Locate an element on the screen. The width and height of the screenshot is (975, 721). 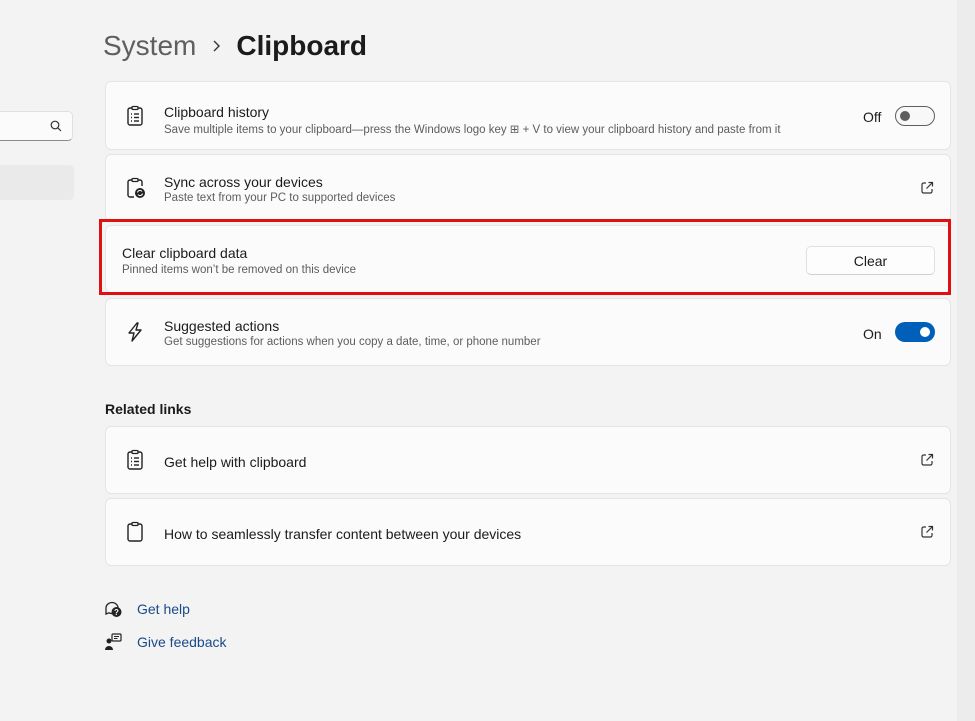
related-link-label: Get help with clipboard is located at coordinates (235, 462).